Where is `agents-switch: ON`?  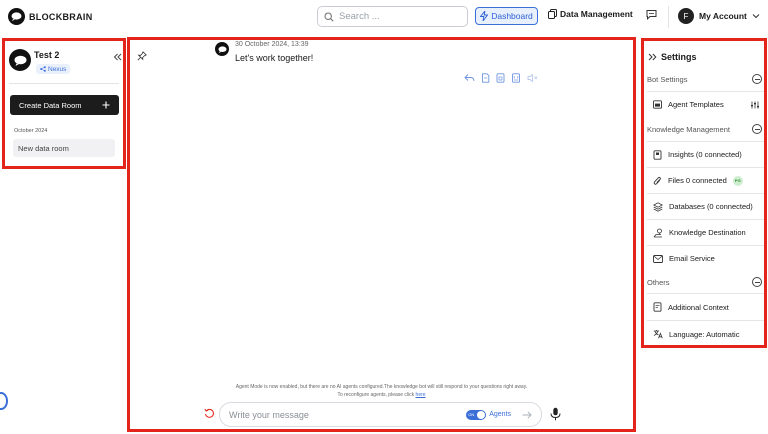
agents-switch: ON is located at coordinates (476, 414).